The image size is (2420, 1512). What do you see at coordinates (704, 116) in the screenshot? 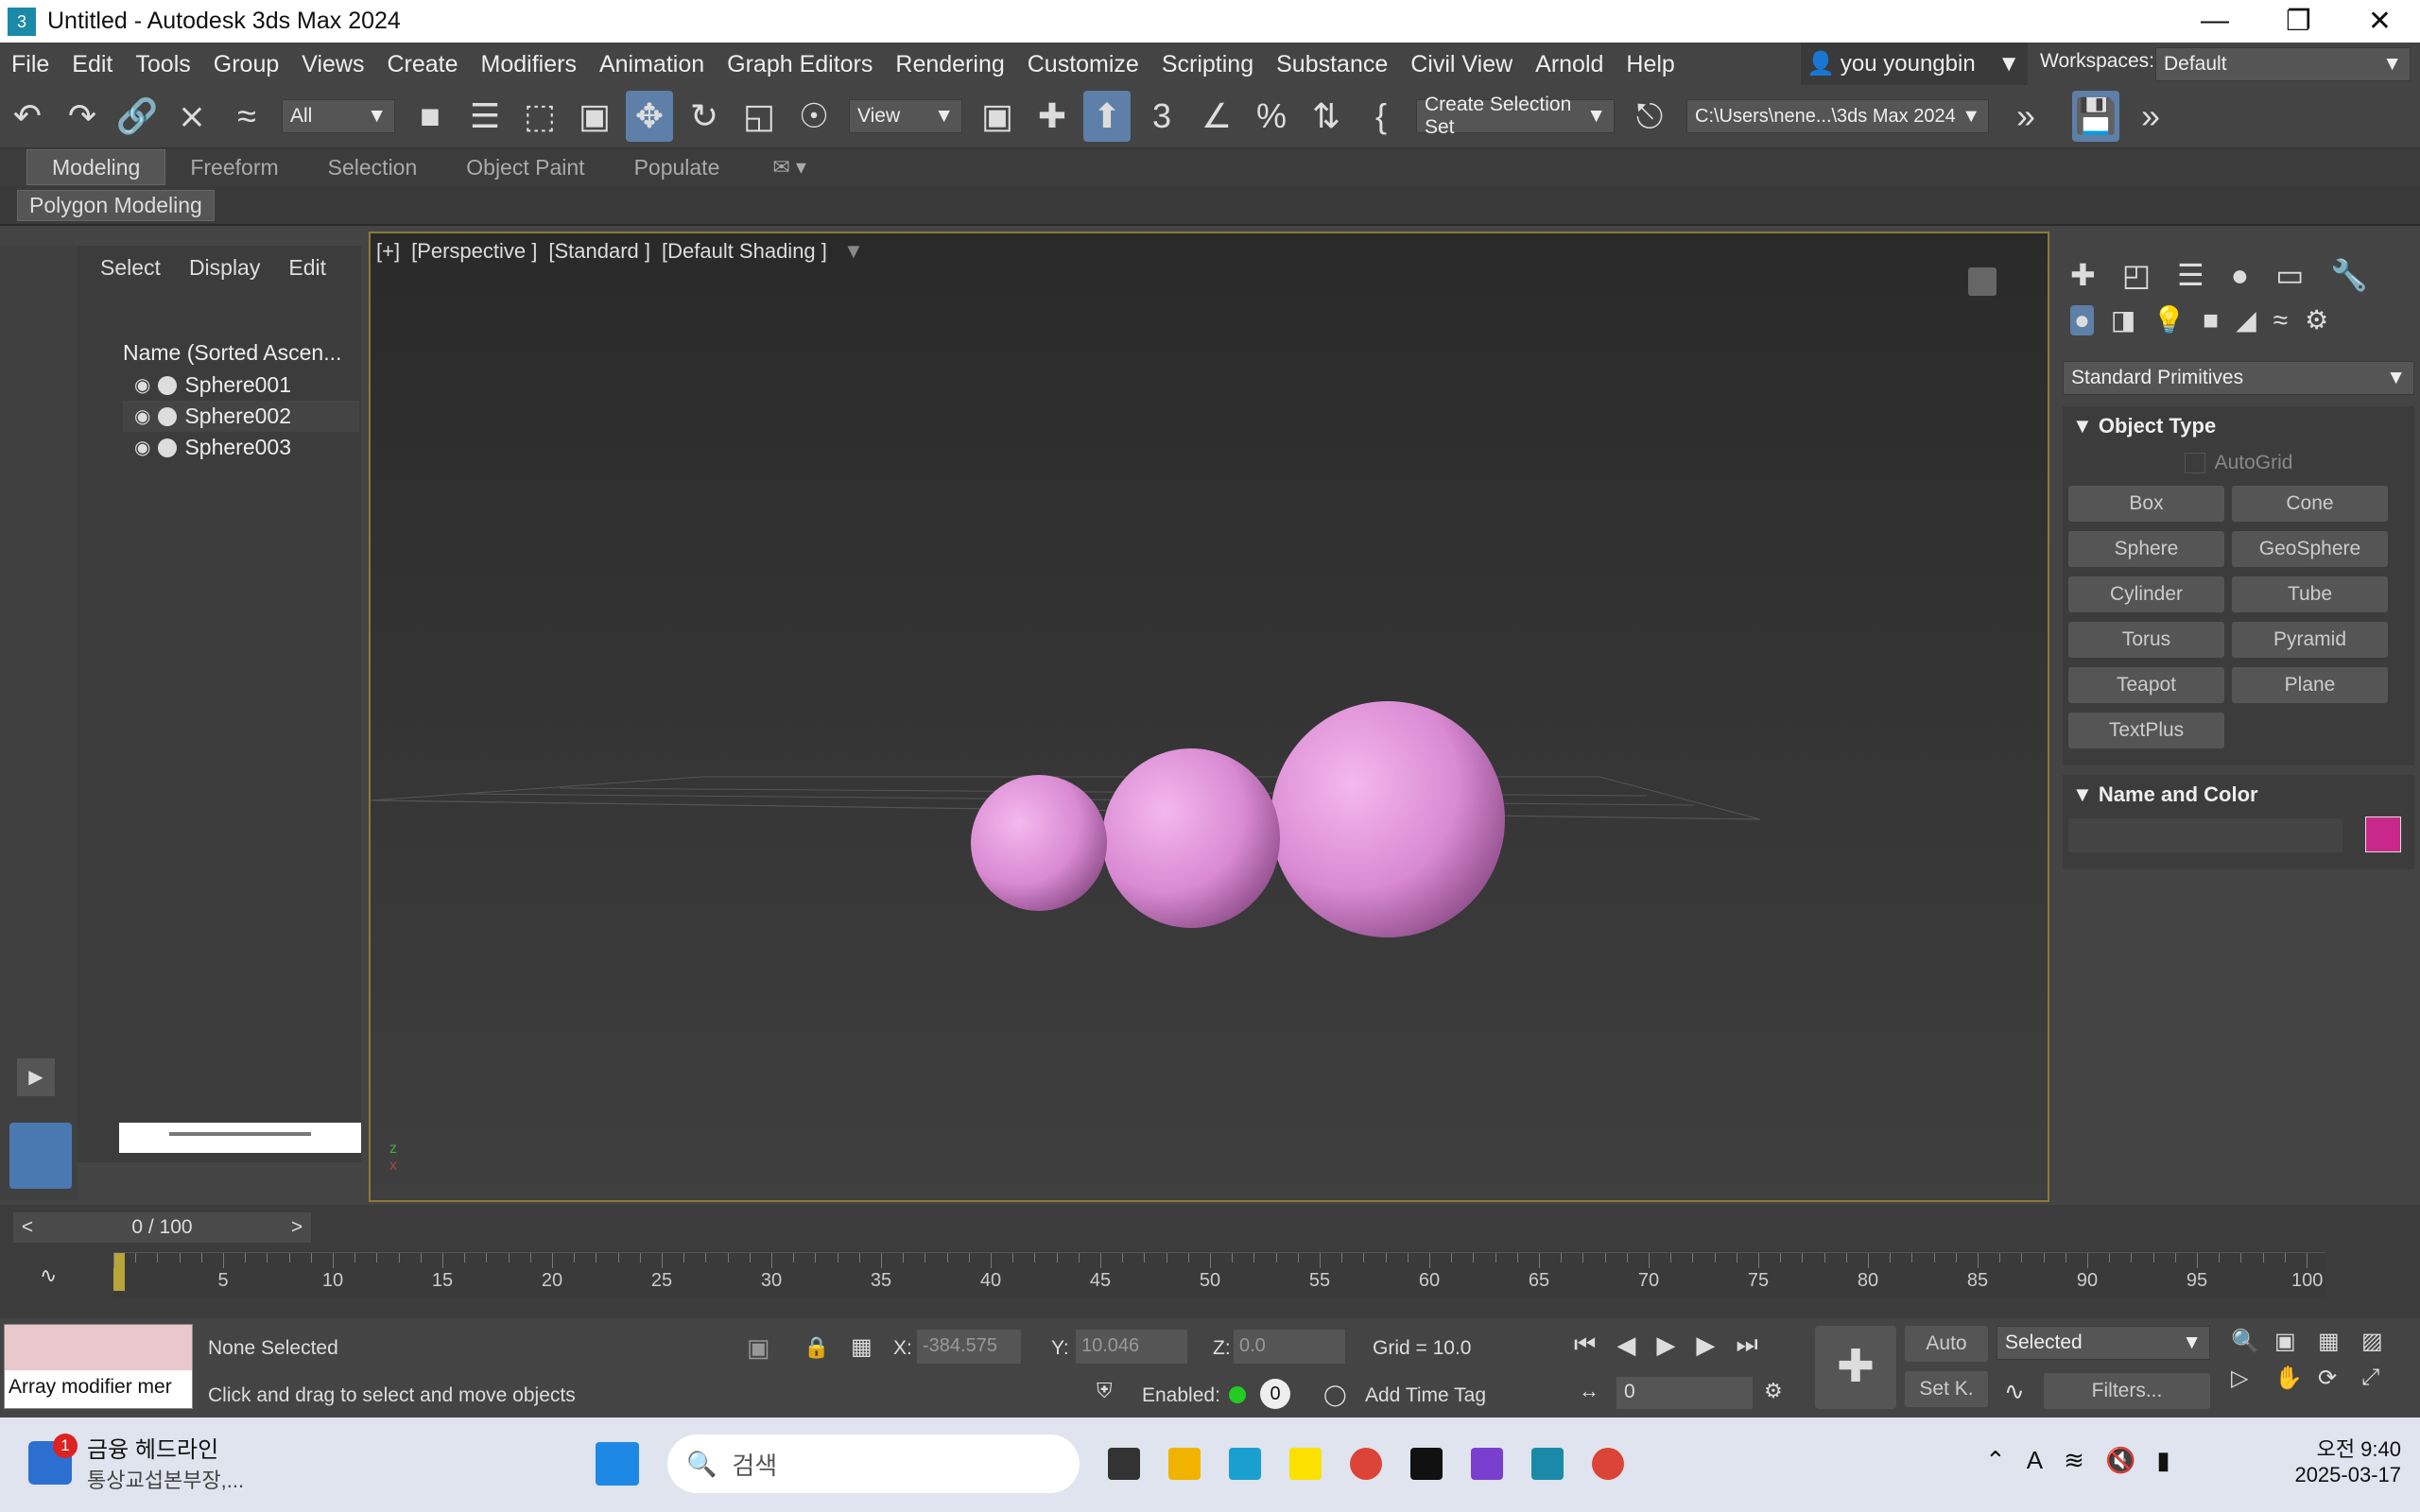
I see `rotate-icon: ↻` at bounding box center [704, 116].